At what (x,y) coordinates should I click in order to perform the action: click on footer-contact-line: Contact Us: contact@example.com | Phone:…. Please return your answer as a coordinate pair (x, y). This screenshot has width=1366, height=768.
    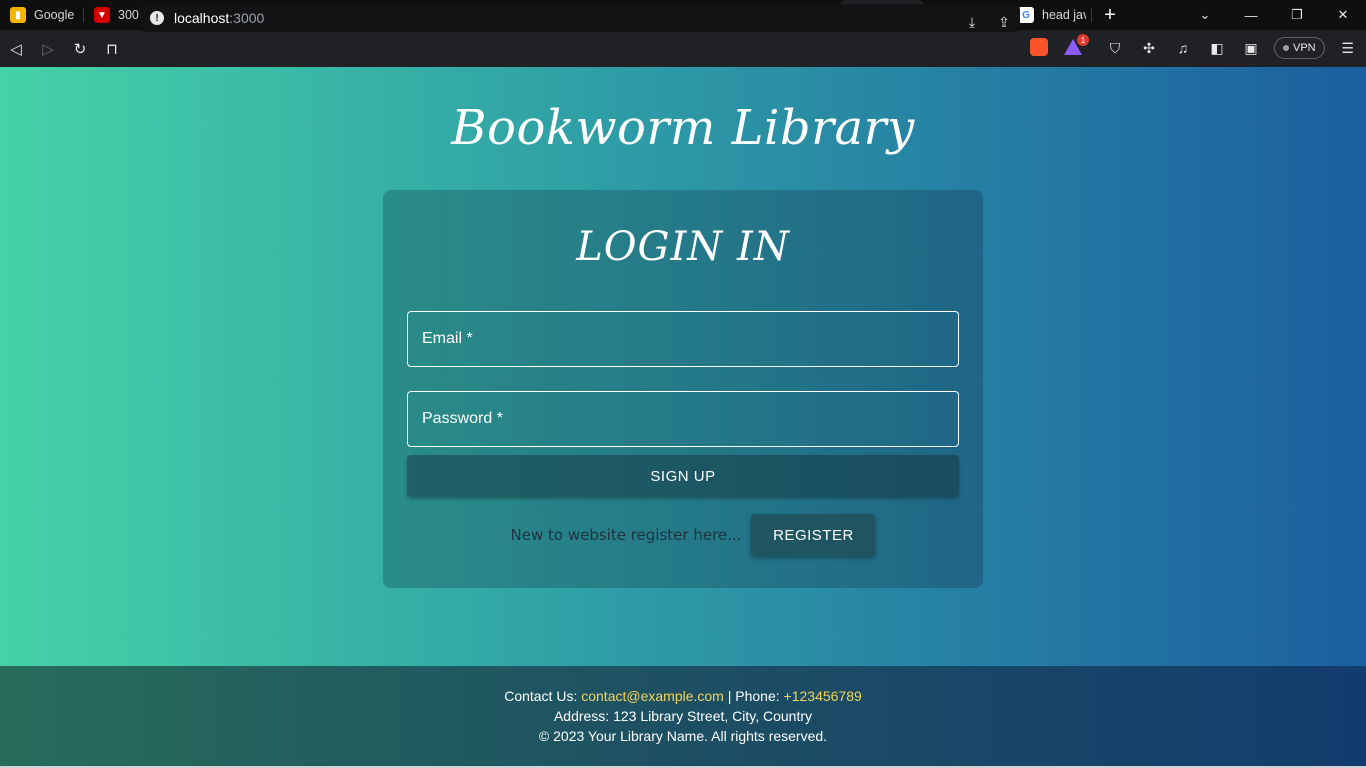
    Looking at the image, I should click on (683, 696).